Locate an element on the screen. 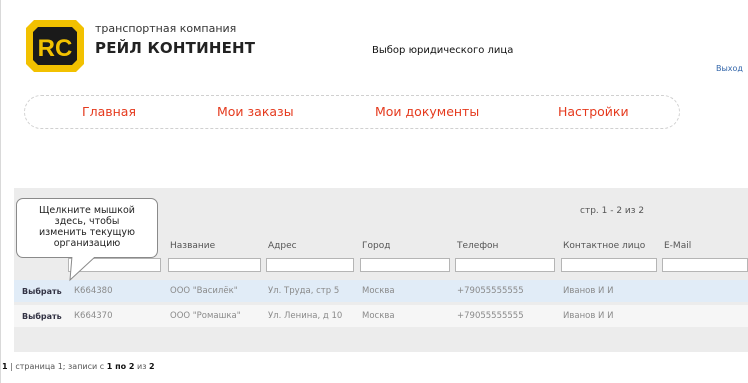  column-header-email: E-Mail is located at coordinates (677, 246).